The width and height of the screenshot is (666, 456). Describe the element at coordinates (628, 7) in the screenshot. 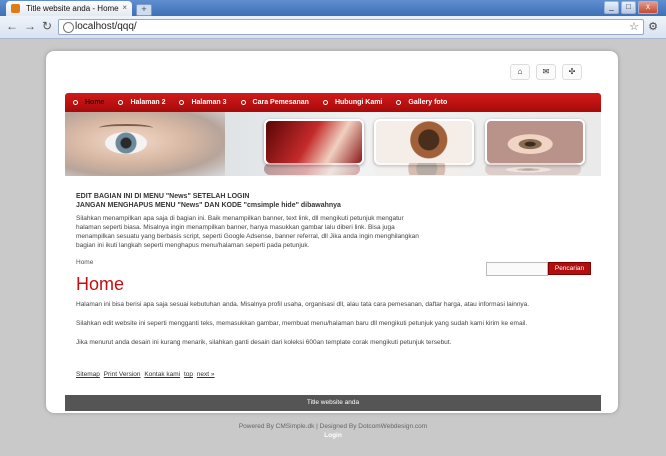

I see `maximize-button: □` at that location.